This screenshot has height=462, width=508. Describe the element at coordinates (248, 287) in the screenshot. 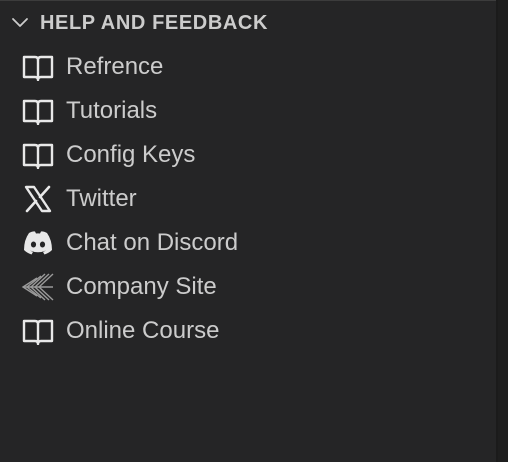

I see `list-item-company-site: Company Site` at that location.